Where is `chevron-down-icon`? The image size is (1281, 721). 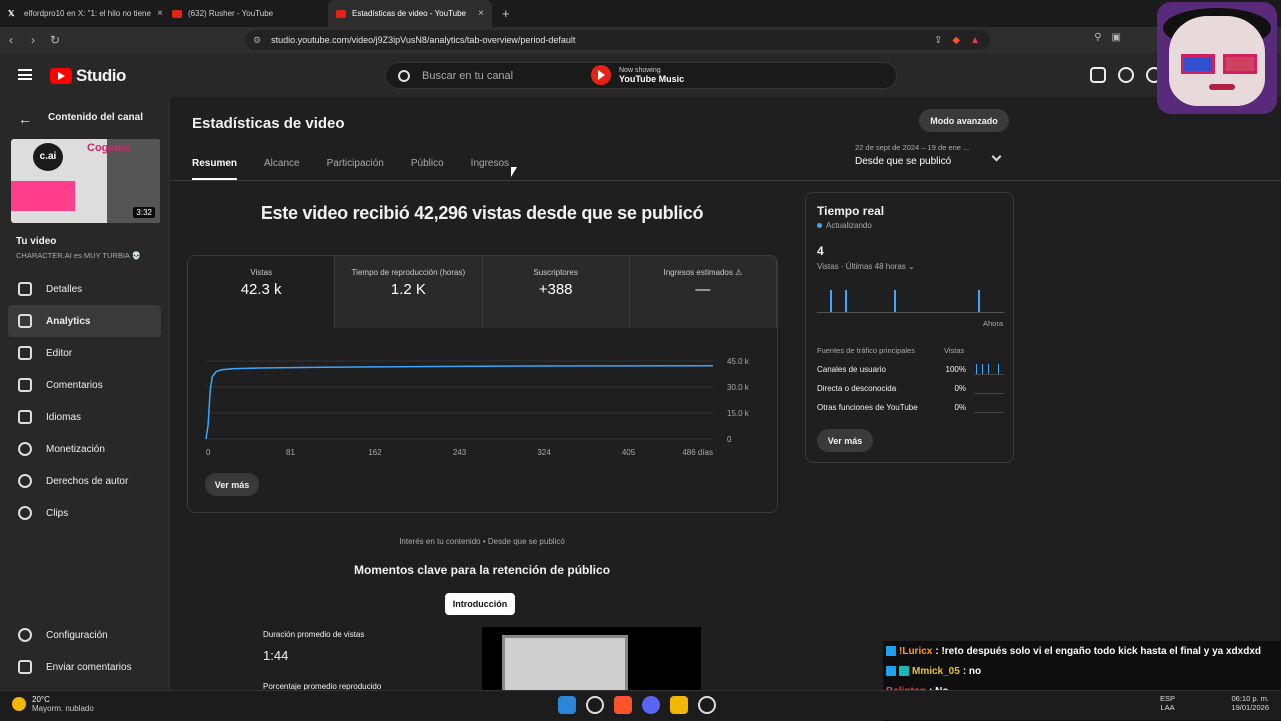 chevron-down-icon is located at coordinates (996, 156).